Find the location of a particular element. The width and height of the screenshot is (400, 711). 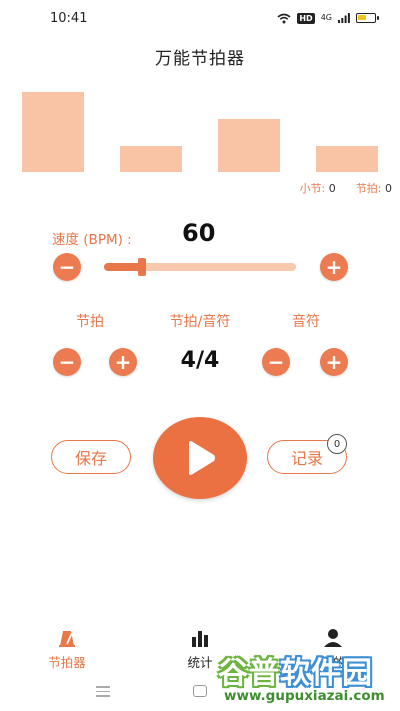

watermark-url: www.gupuxiazai.com is located at coordinates (304, 696).